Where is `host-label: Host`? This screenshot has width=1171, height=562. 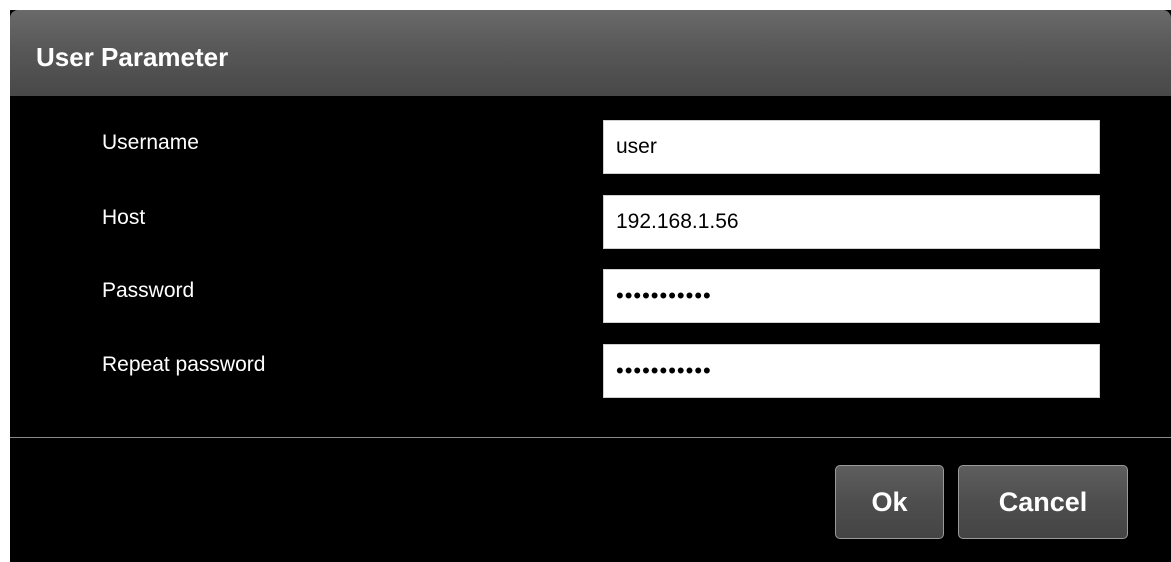 host-label: Host is located at coordinates (124, 217).